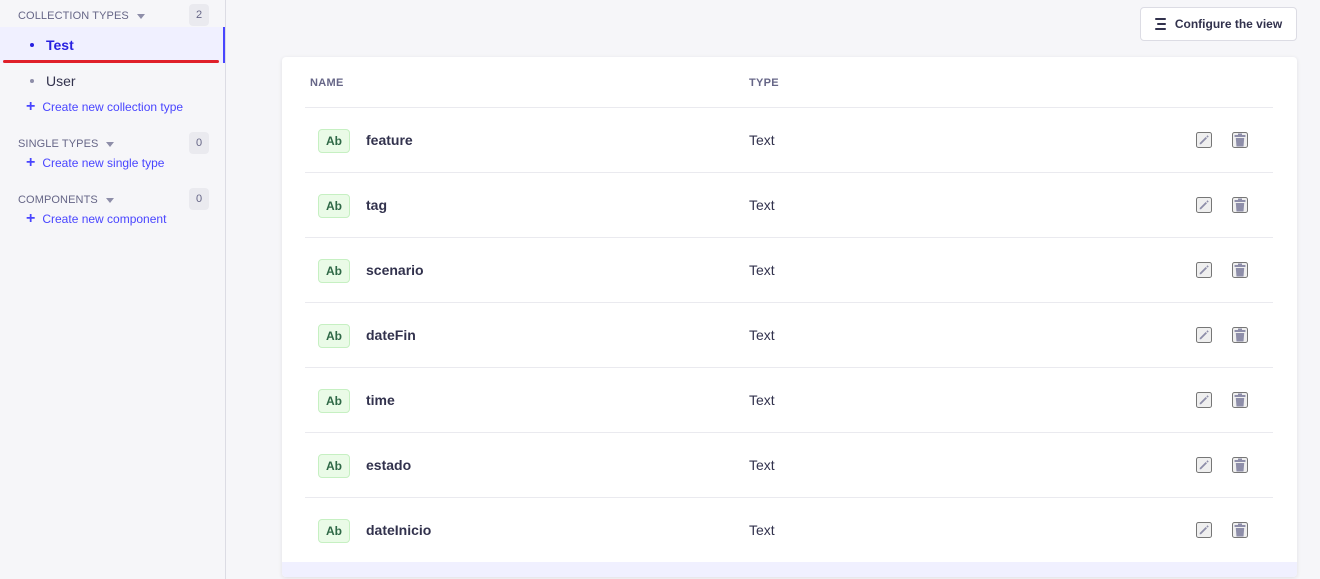  What do you see at coordinates (61, 81) in the screenshot?
I see `sidebar-item-label: User` at bounding box center [61, 81].